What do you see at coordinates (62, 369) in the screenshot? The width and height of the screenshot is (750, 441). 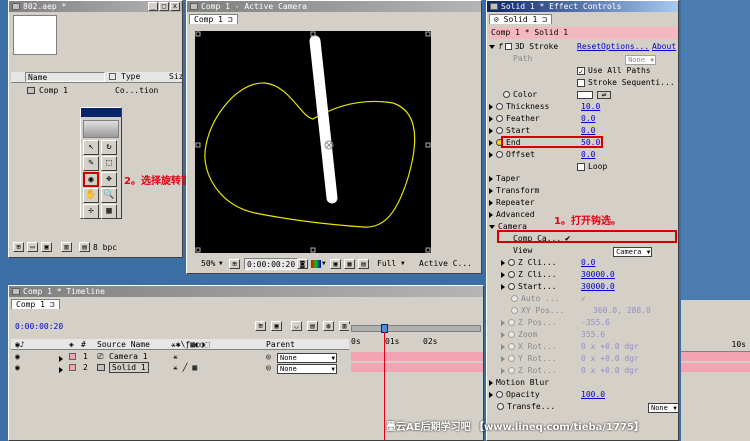 I see `expand-layer-icon` at bounding box center [62, 369].